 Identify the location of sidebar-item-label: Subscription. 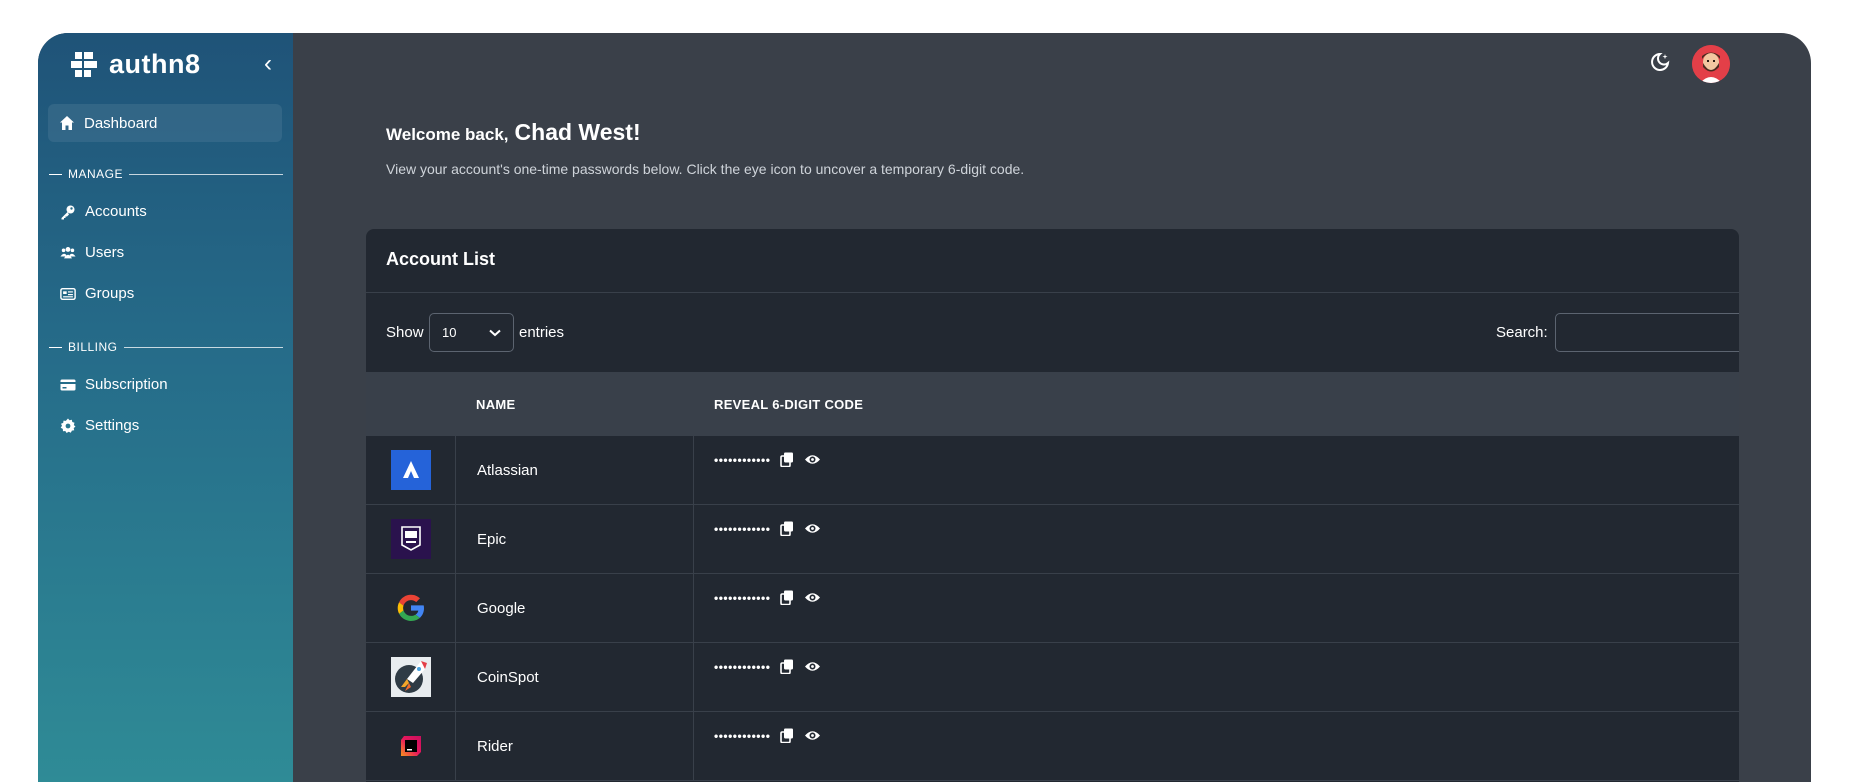
(126, 384).